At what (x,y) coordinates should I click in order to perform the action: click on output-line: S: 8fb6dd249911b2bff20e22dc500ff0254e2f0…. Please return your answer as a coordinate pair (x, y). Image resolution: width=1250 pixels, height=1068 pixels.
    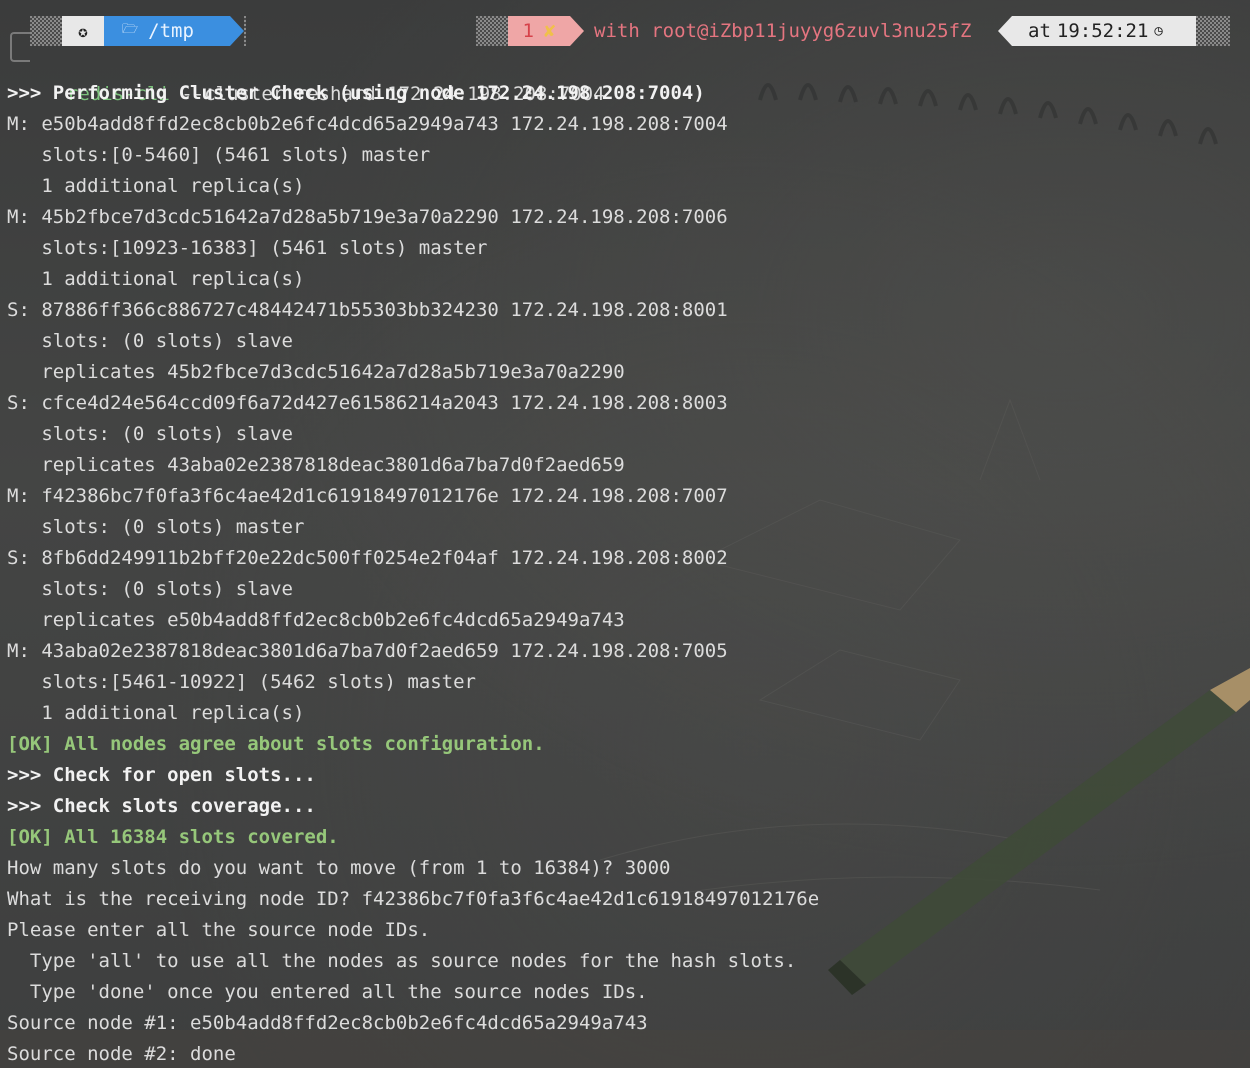
    Looking at the image, I should click on (367, 558).